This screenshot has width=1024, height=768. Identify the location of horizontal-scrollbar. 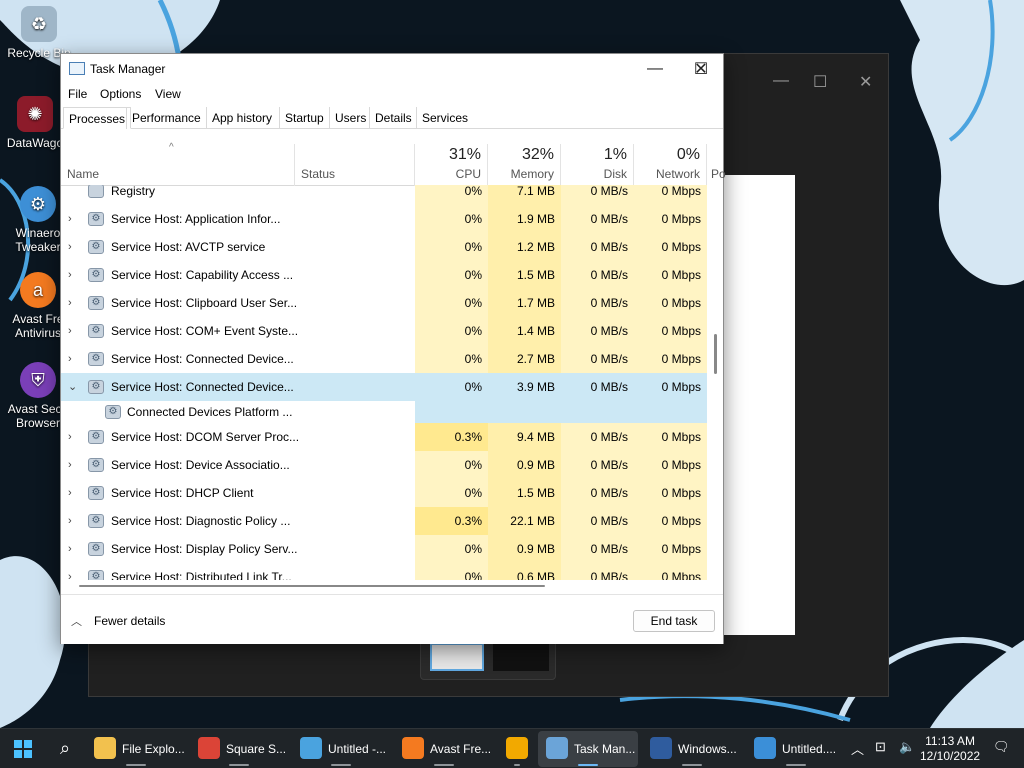
(384, 586).